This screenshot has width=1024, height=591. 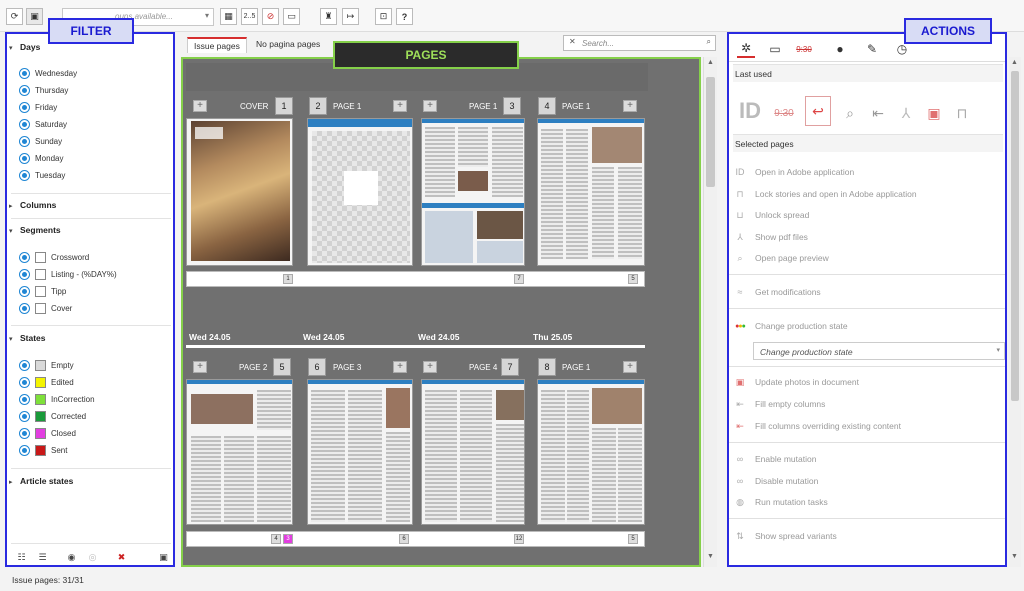 I want to click on indesign-icon: ID, so click(x=750, y=111).